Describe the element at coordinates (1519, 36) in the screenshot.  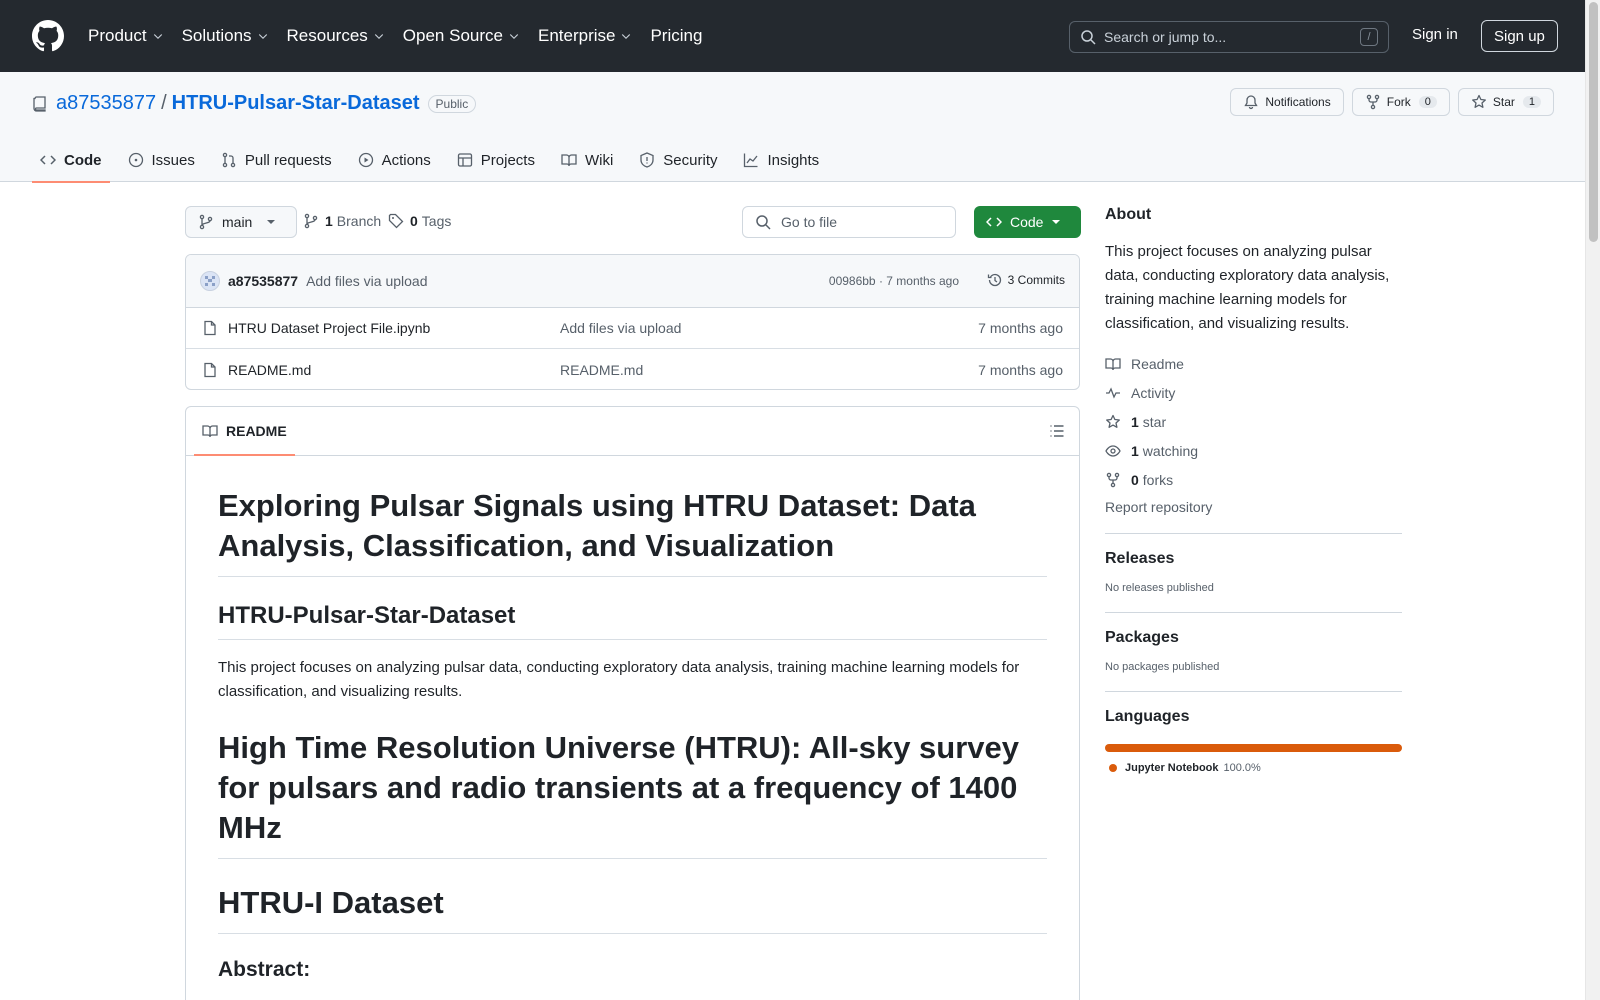
I see `sign-up-button: Sign up` at that location.